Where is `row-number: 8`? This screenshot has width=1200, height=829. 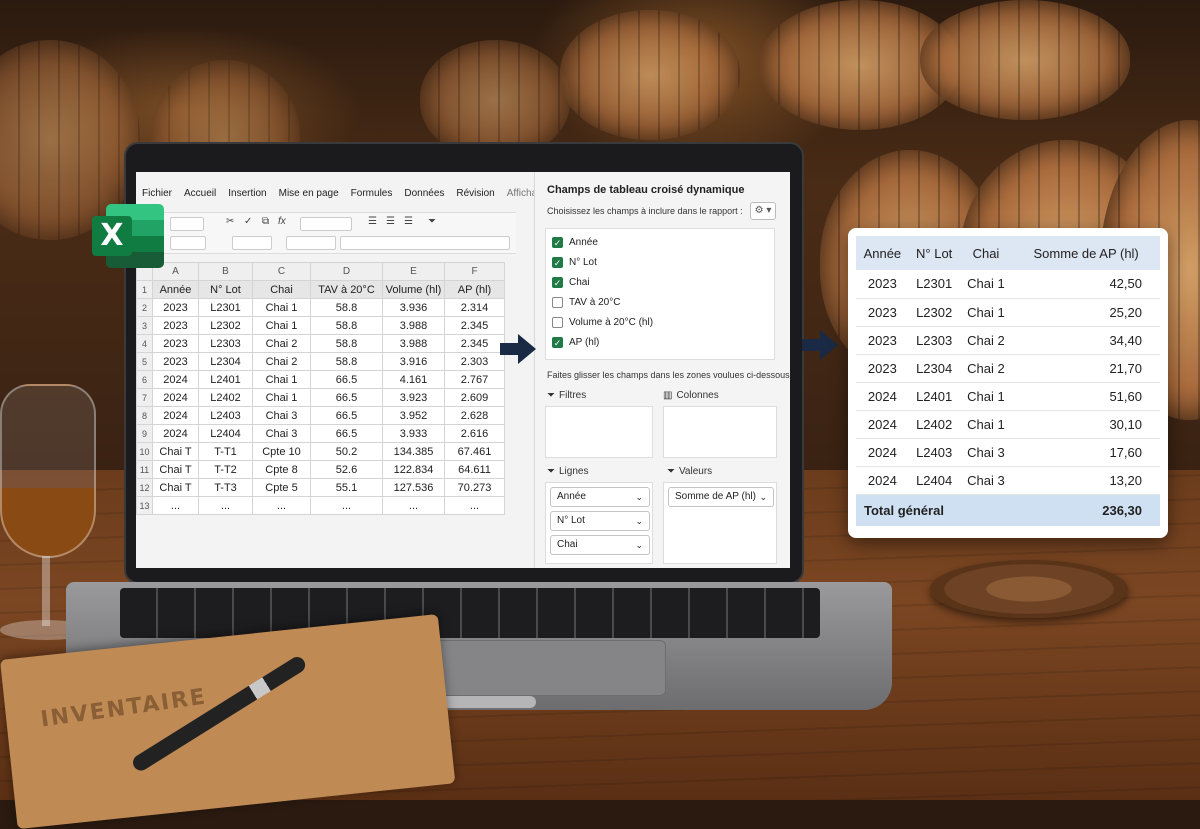 row-number: 8 is located at coordinates (144, 415).